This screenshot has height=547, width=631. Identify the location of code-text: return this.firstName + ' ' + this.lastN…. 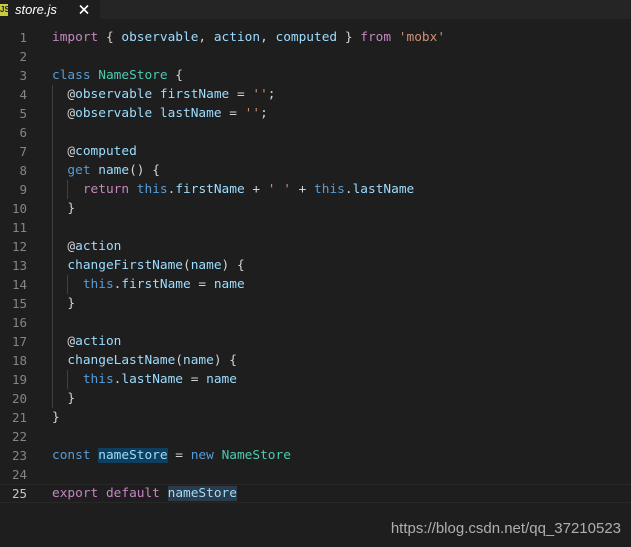
(233, 189).